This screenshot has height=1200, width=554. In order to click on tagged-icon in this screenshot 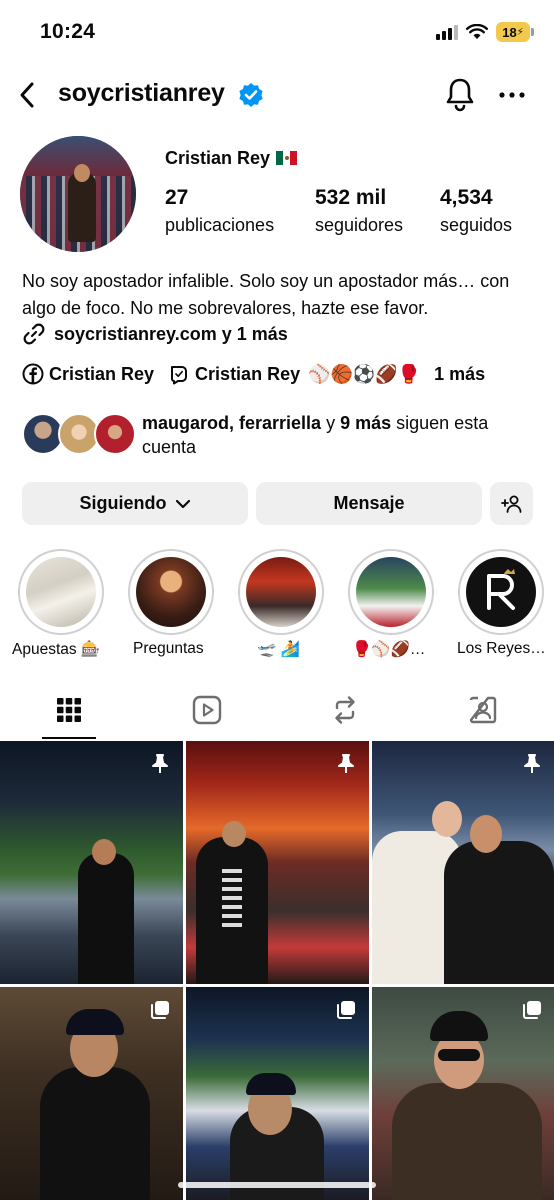, I will do `click(483, 710)`.